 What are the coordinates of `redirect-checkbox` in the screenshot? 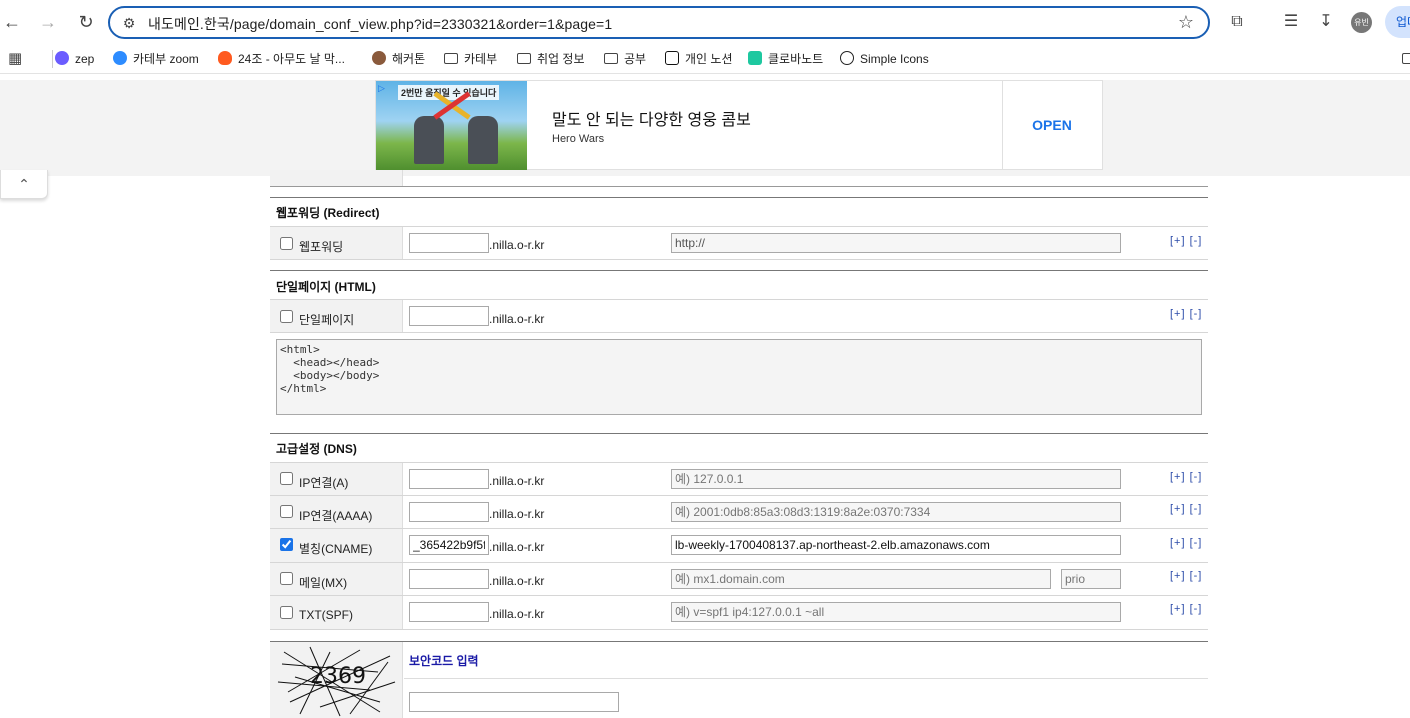 It's located at (286, 243).